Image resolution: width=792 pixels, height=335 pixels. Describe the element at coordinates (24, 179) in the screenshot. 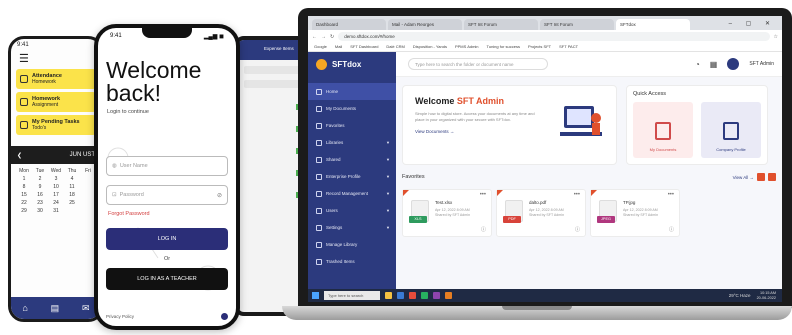

I see `calendar-day: 1` at that location.